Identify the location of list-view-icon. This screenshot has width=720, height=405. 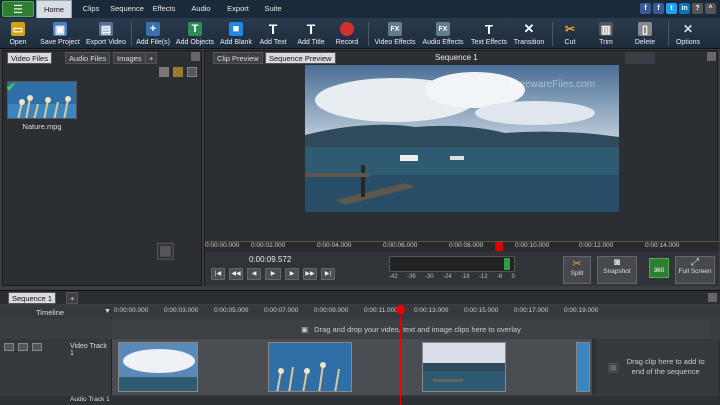
(192, 72).